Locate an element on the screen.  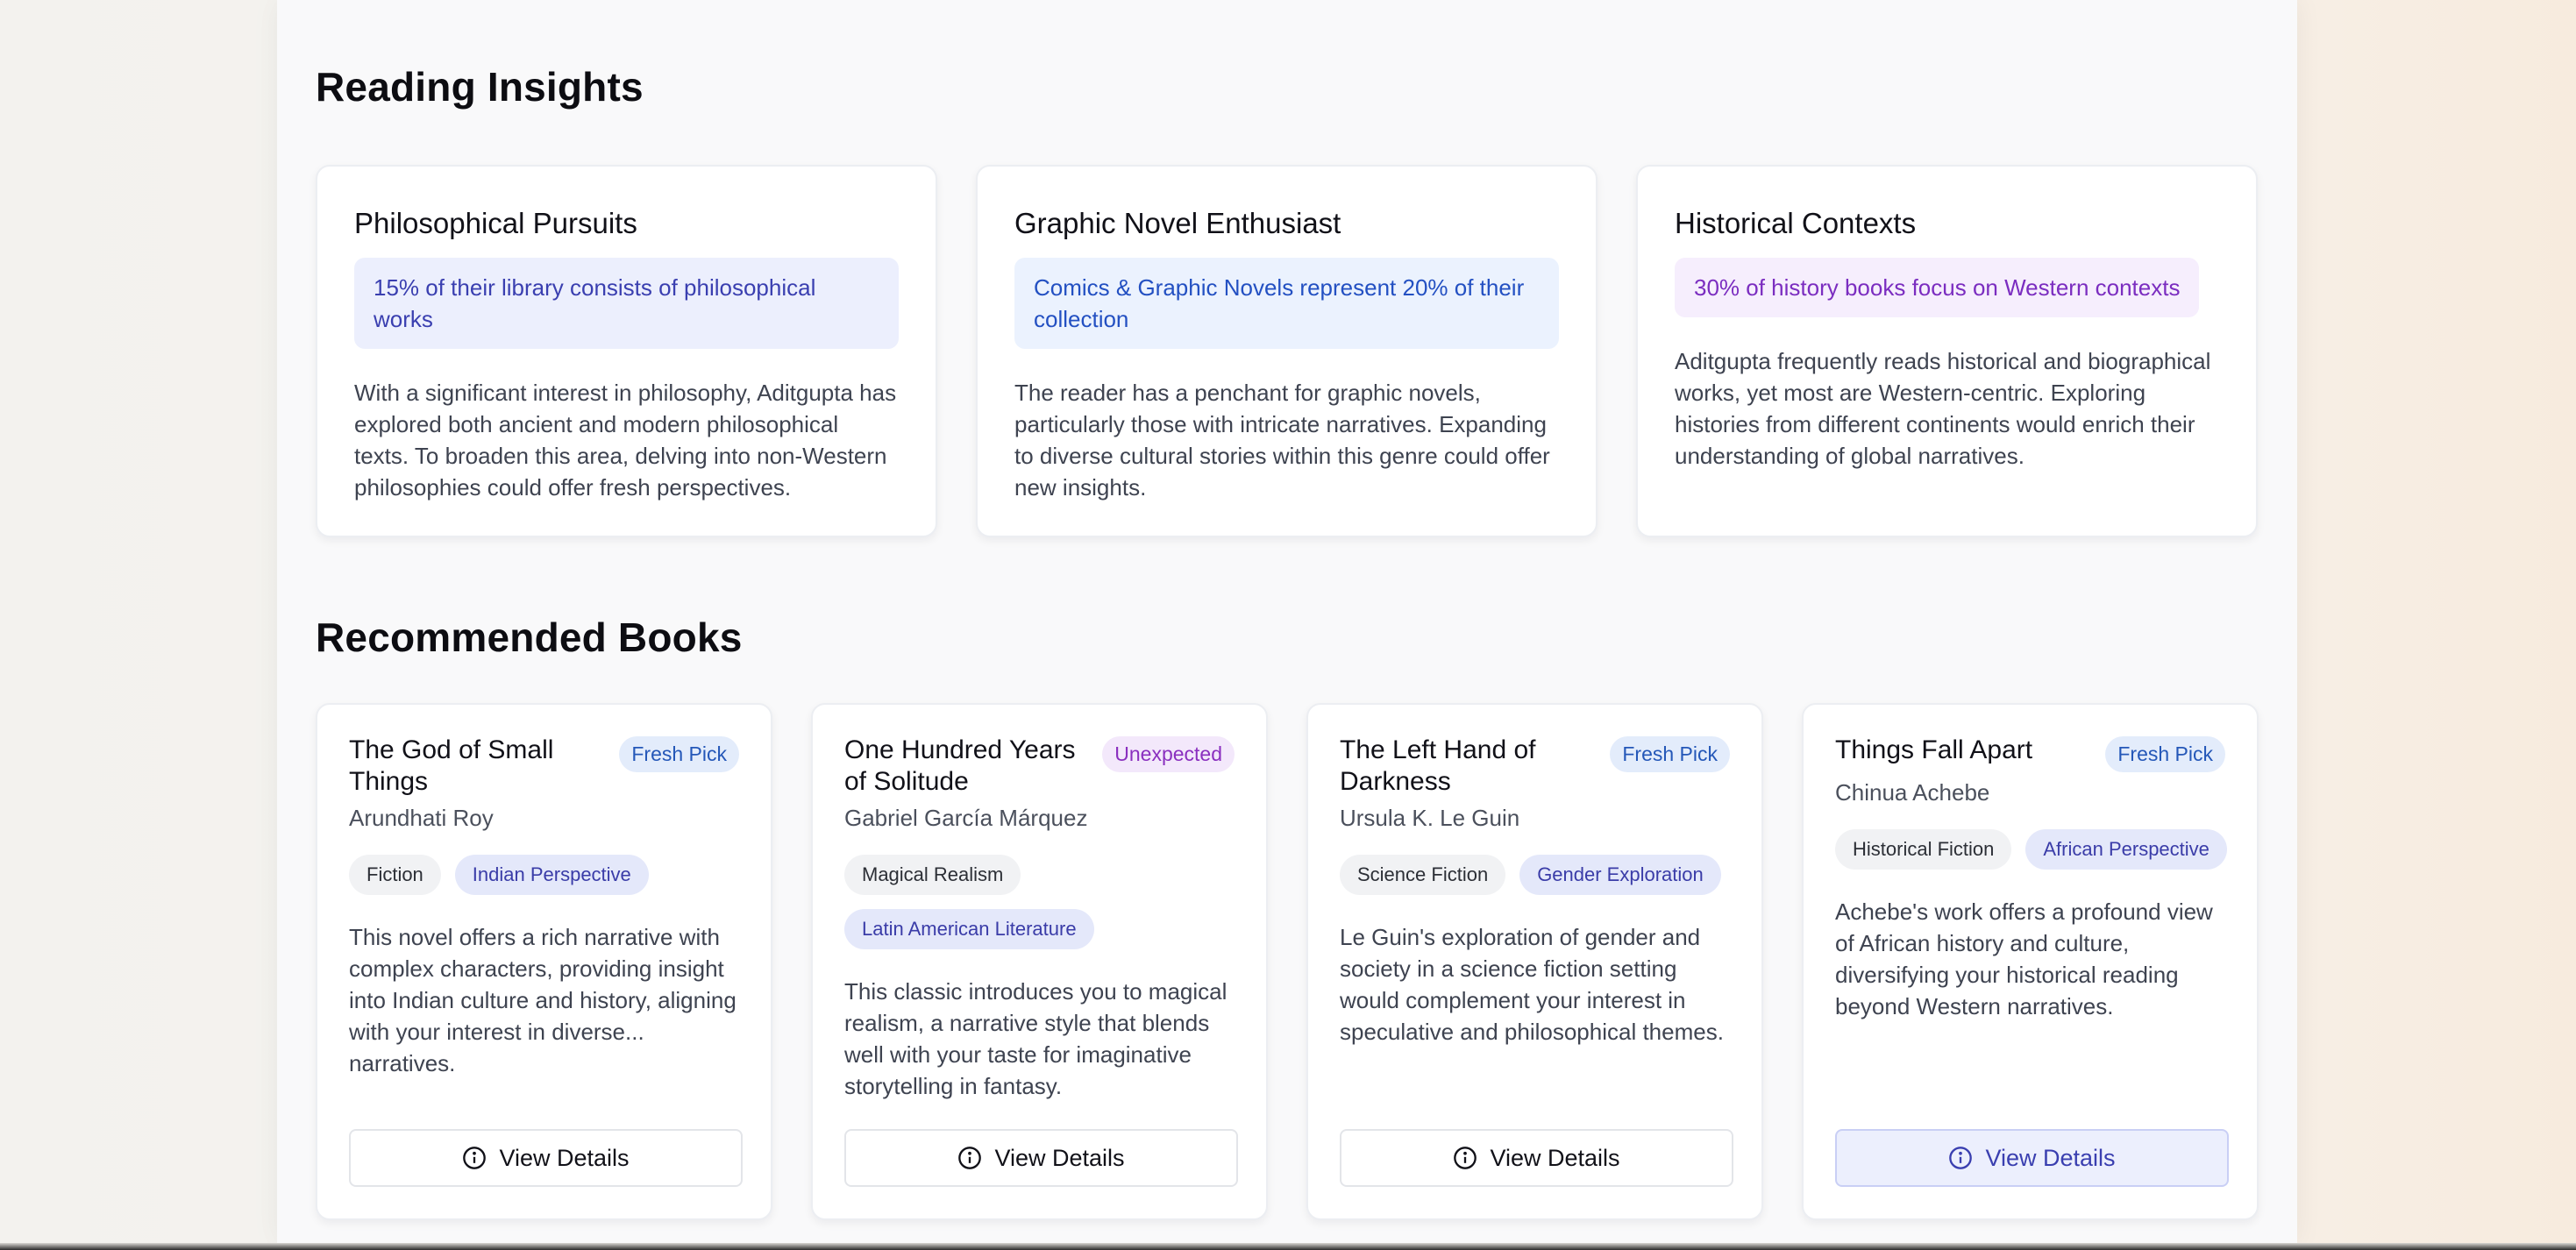
genre-tag: Fiction is located at coordinates (395, 875).